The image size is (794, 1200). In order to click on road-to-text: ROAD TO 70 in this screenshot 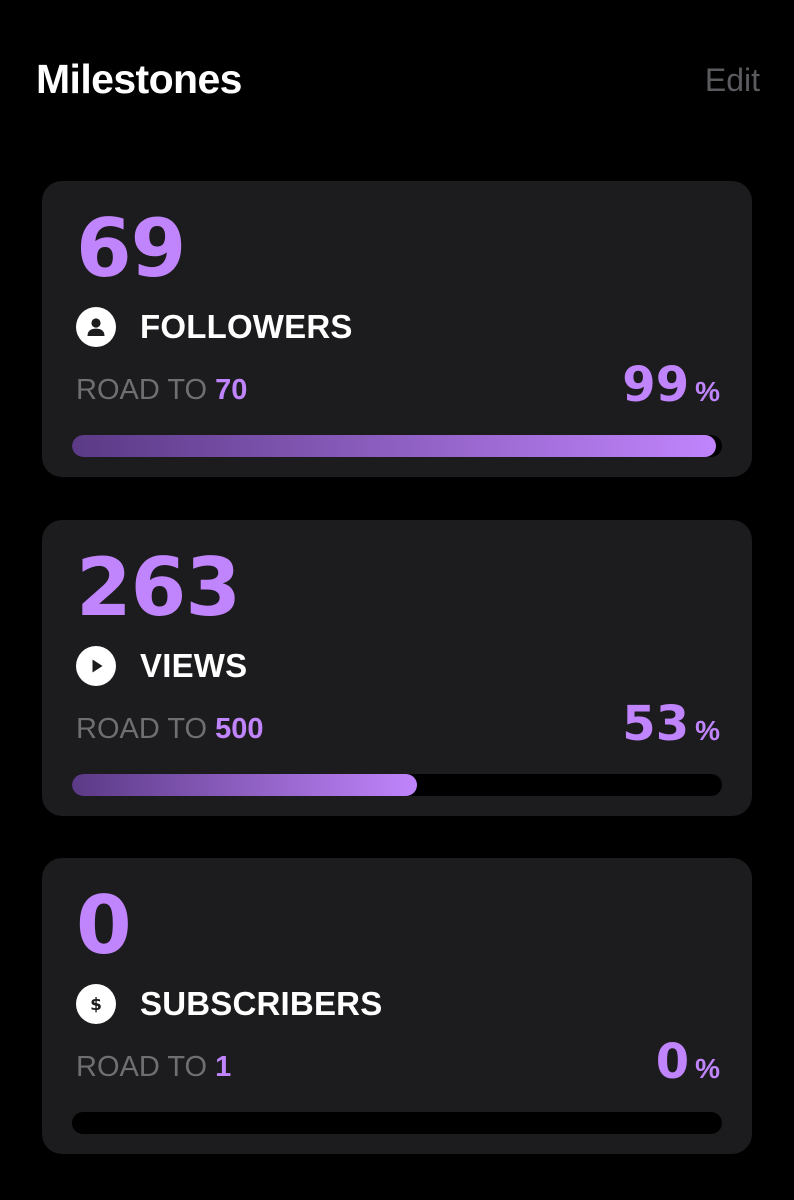, I will do `click(161, 390)`.